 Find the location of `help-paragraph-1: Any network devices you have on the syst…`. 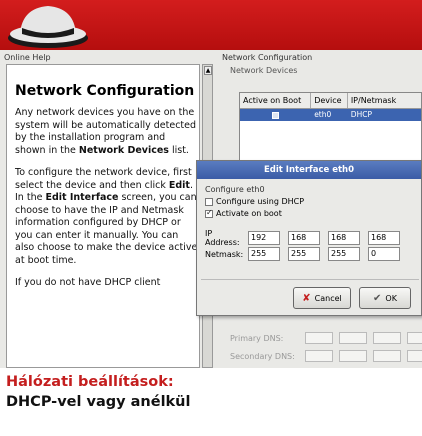

help-paragraph-1: Any network devices you have on the syst… is located at coordinates (106, 132).